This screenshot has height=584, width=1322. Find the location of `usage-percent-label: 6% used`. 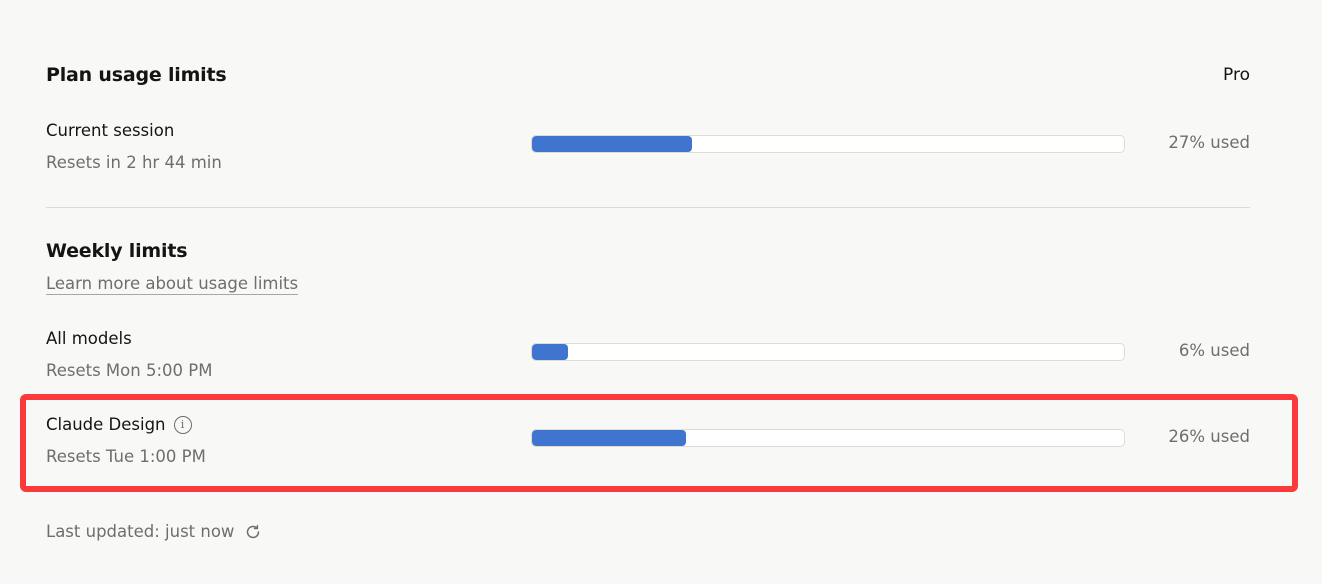

usage-percent-label: 6% used is located at coordinates (1214, 350).